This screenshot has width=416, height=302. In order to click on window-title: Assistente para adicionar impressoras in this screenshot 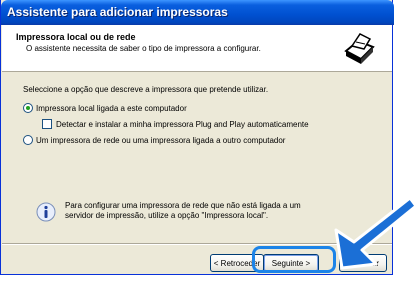, I will do `click(117, 12)`.